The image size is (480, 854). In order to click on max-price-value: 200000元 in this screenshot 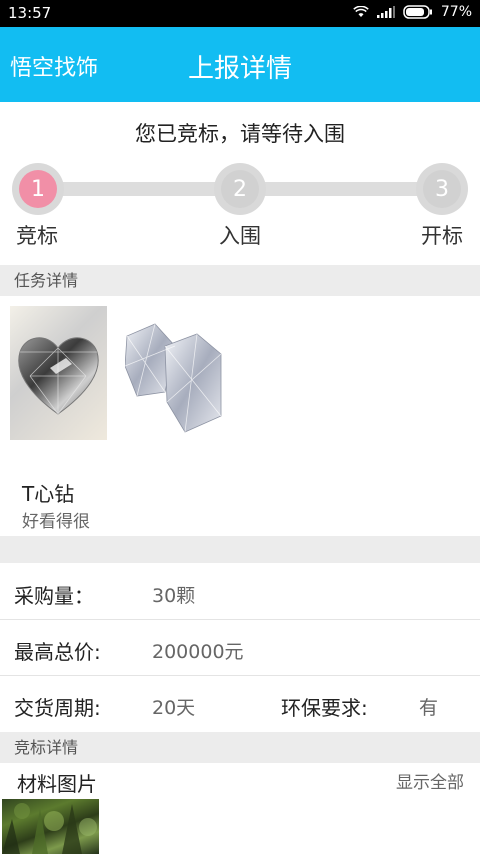, I will do `click(198, 652)`.